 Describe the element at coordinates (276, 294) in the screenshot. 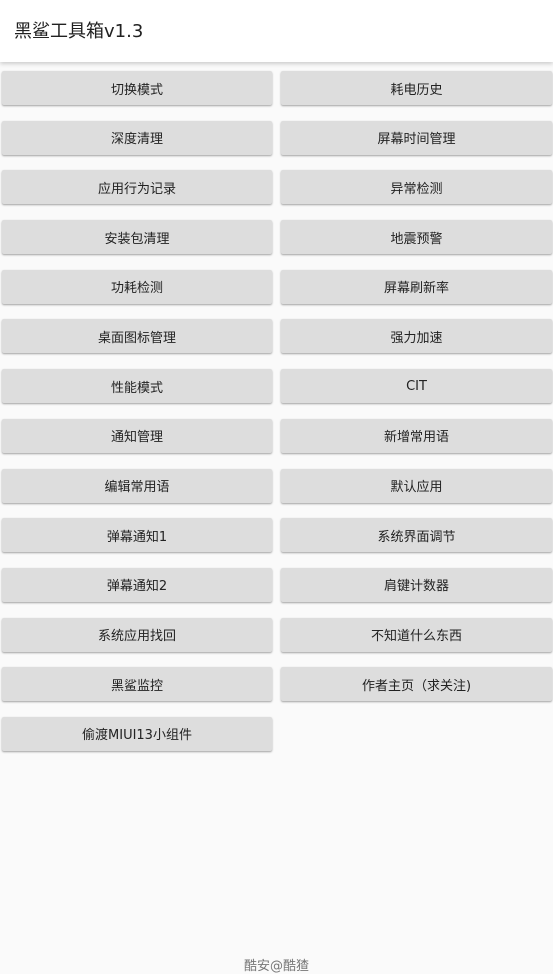

I see `button-row: 功耗检测 屏幕刷新率` at that location.